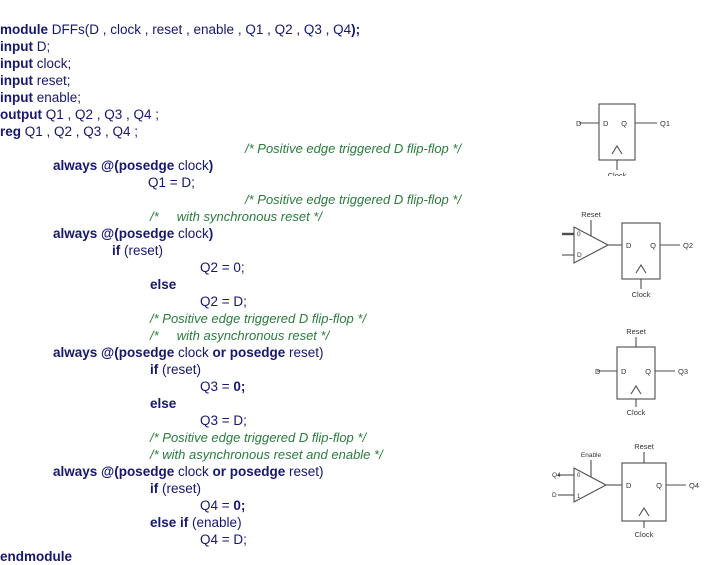  What do you see at coordinates (665, 123) in the screenshot?
I see `label-output-q1: Q1` at bounding box center [665, 123].